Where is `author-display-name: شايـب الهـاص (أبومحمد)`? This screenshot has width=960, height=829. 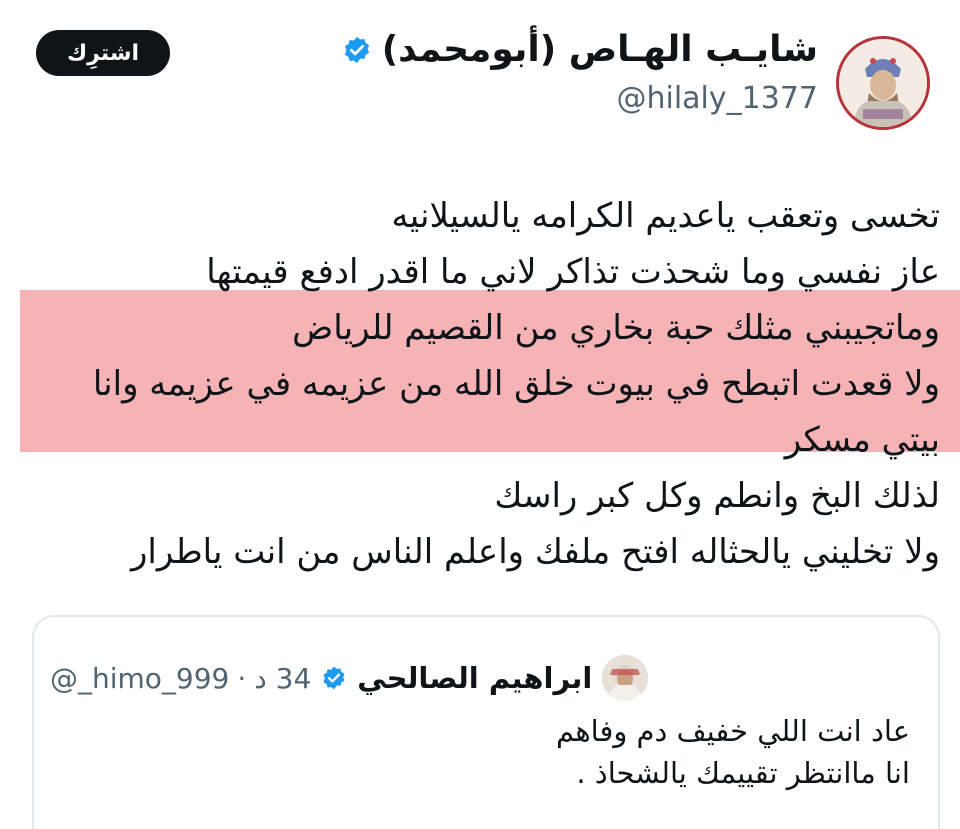 author-display-name: شايـب الهـاص (أبومحمد) is located at coordinates (600, 50).